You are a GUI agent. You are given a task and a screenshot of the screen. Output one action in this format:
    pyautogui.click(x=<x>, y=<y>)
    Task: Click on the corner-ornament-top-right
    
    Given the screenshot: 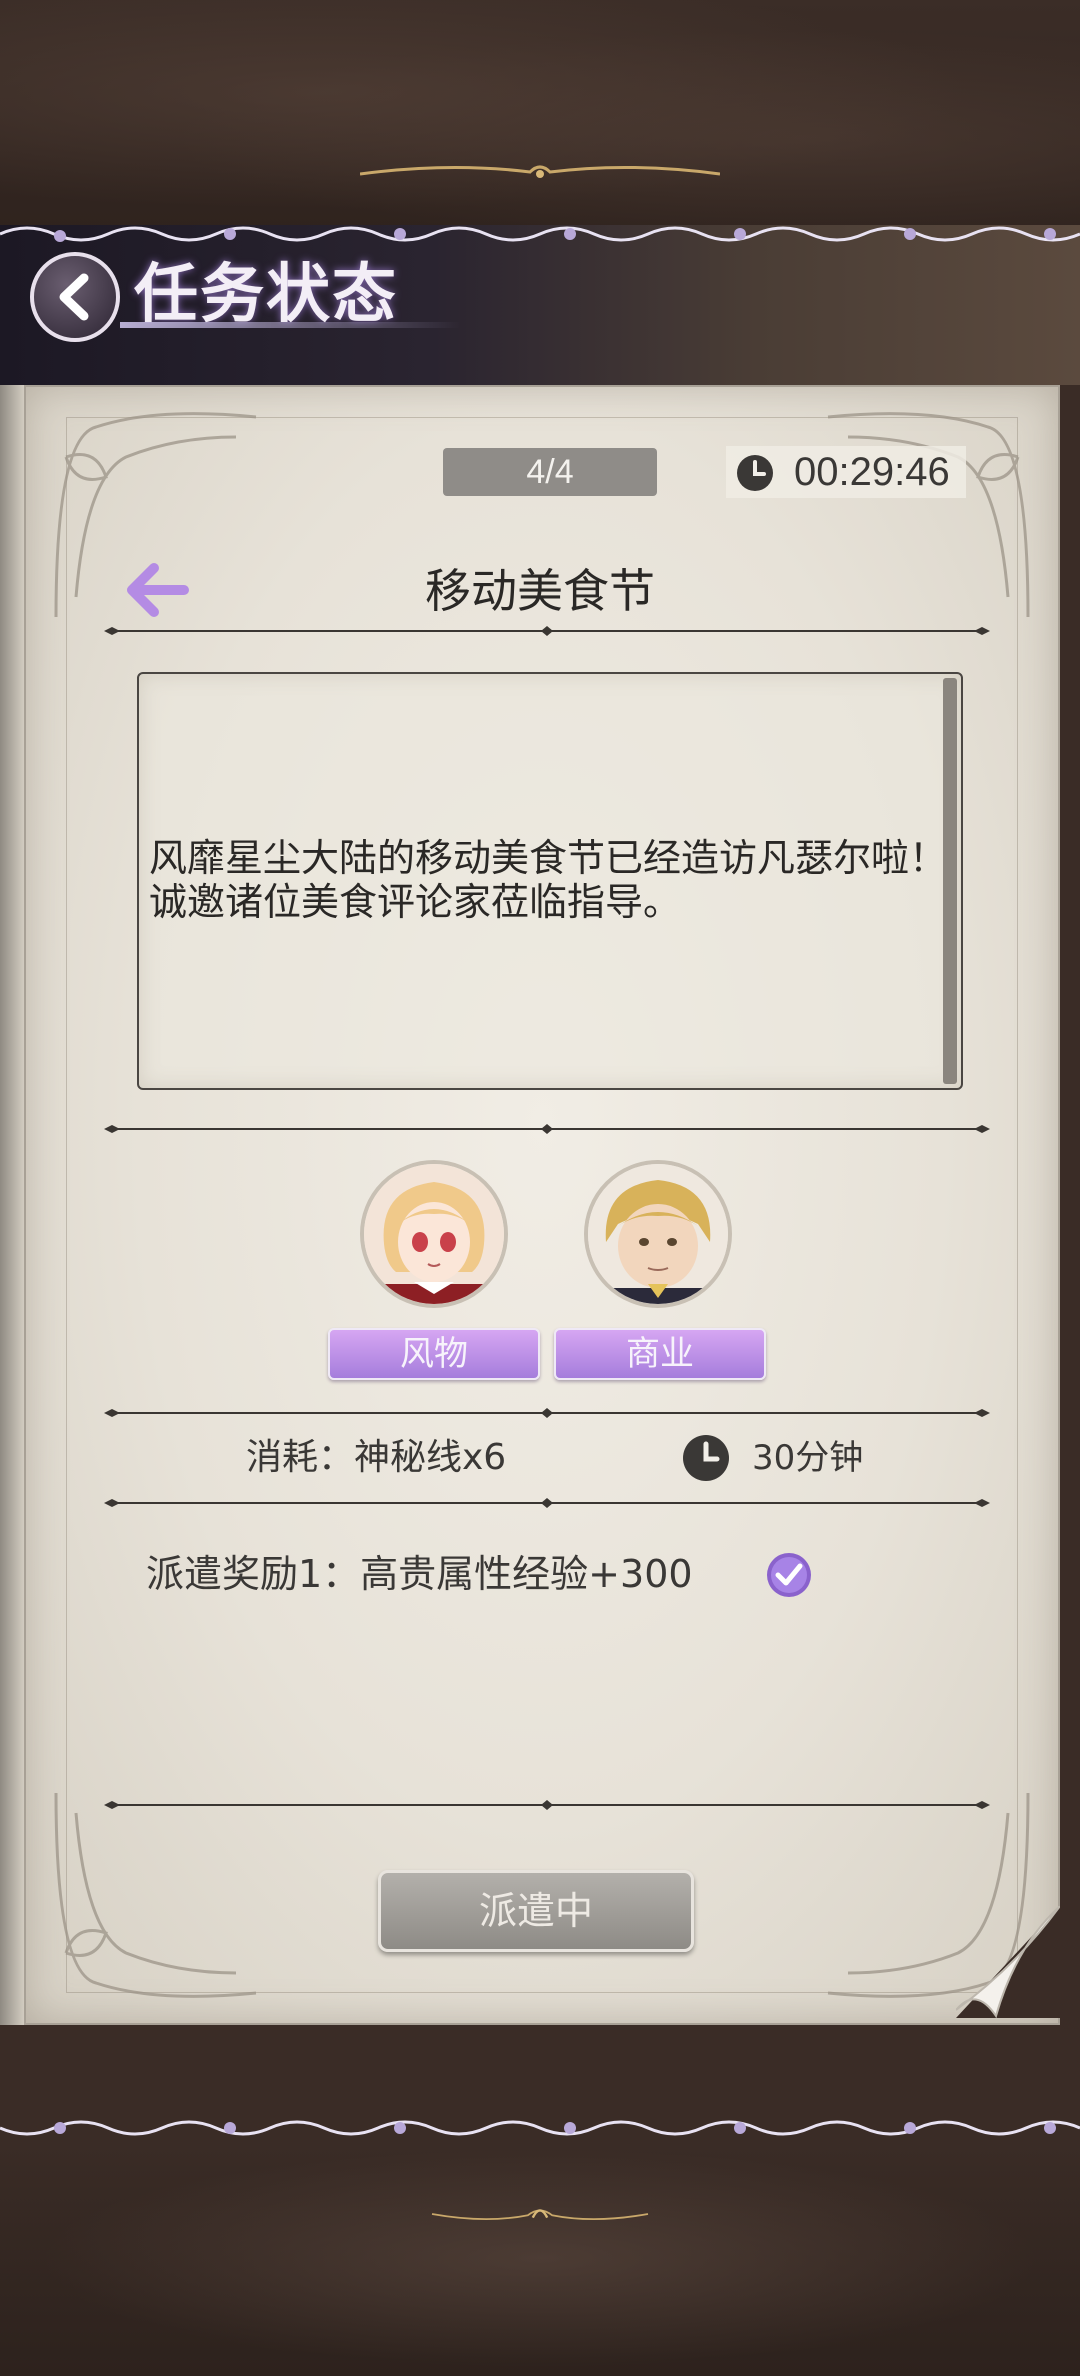 What is the action you would take?
    pyautogui.click(x=928, y=515)
    